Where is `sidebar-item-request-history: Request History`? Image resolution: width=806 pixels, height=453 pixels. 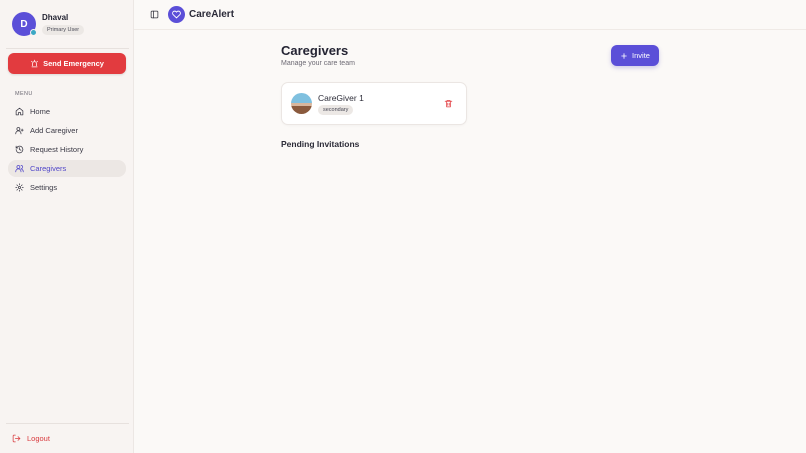 sidebar-item-request-history: Request History is located at coordinates (67, 149).